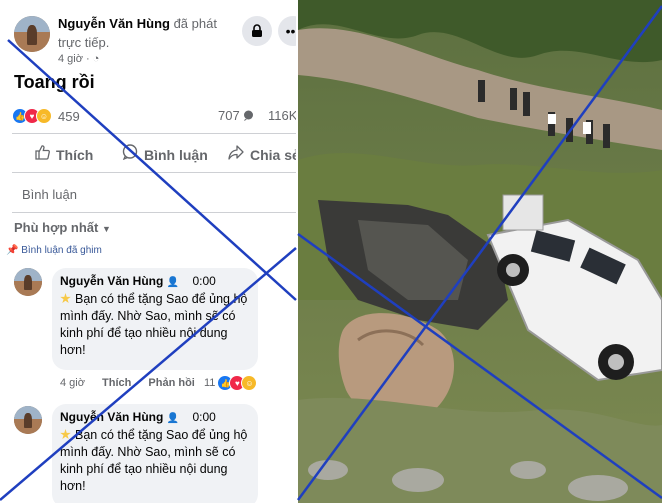 The height and width of the screenshot is (503, 662). Describe the element at coordinates (49, 194) in the screenshot. I see `comment-input: Bình luận` at that location.